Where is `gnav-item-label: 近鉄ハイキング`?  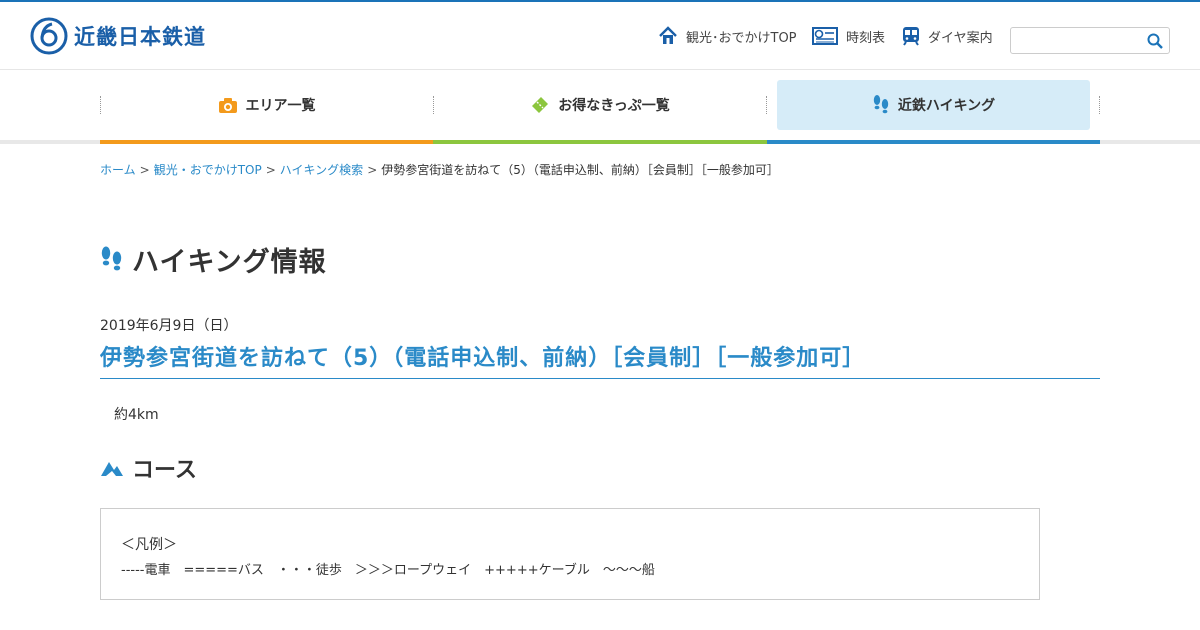
gnav-item-label: 近鉄ハイキング is located at coordinates (946, 106).